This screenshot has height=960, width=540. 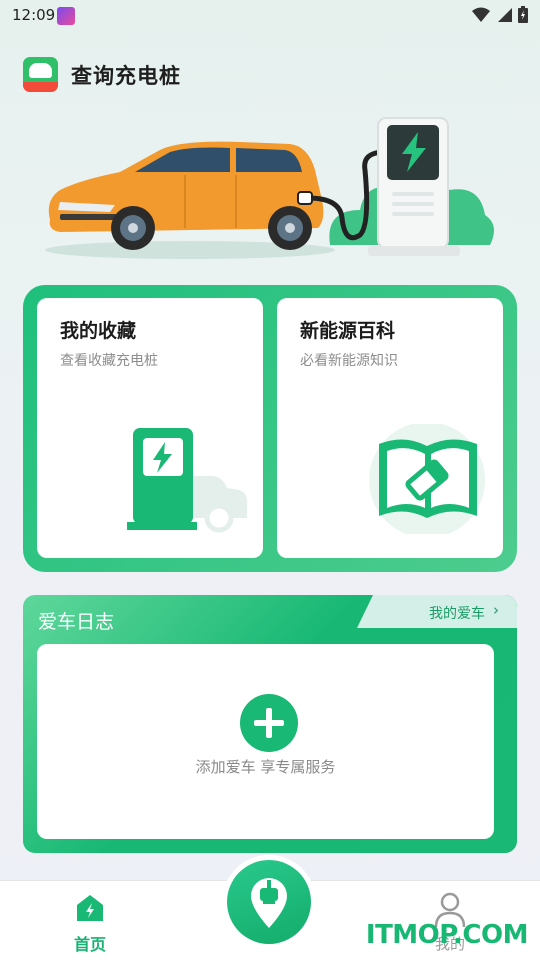 I want to click on app-header: 查询充电桩, so click(x=102, y=74).